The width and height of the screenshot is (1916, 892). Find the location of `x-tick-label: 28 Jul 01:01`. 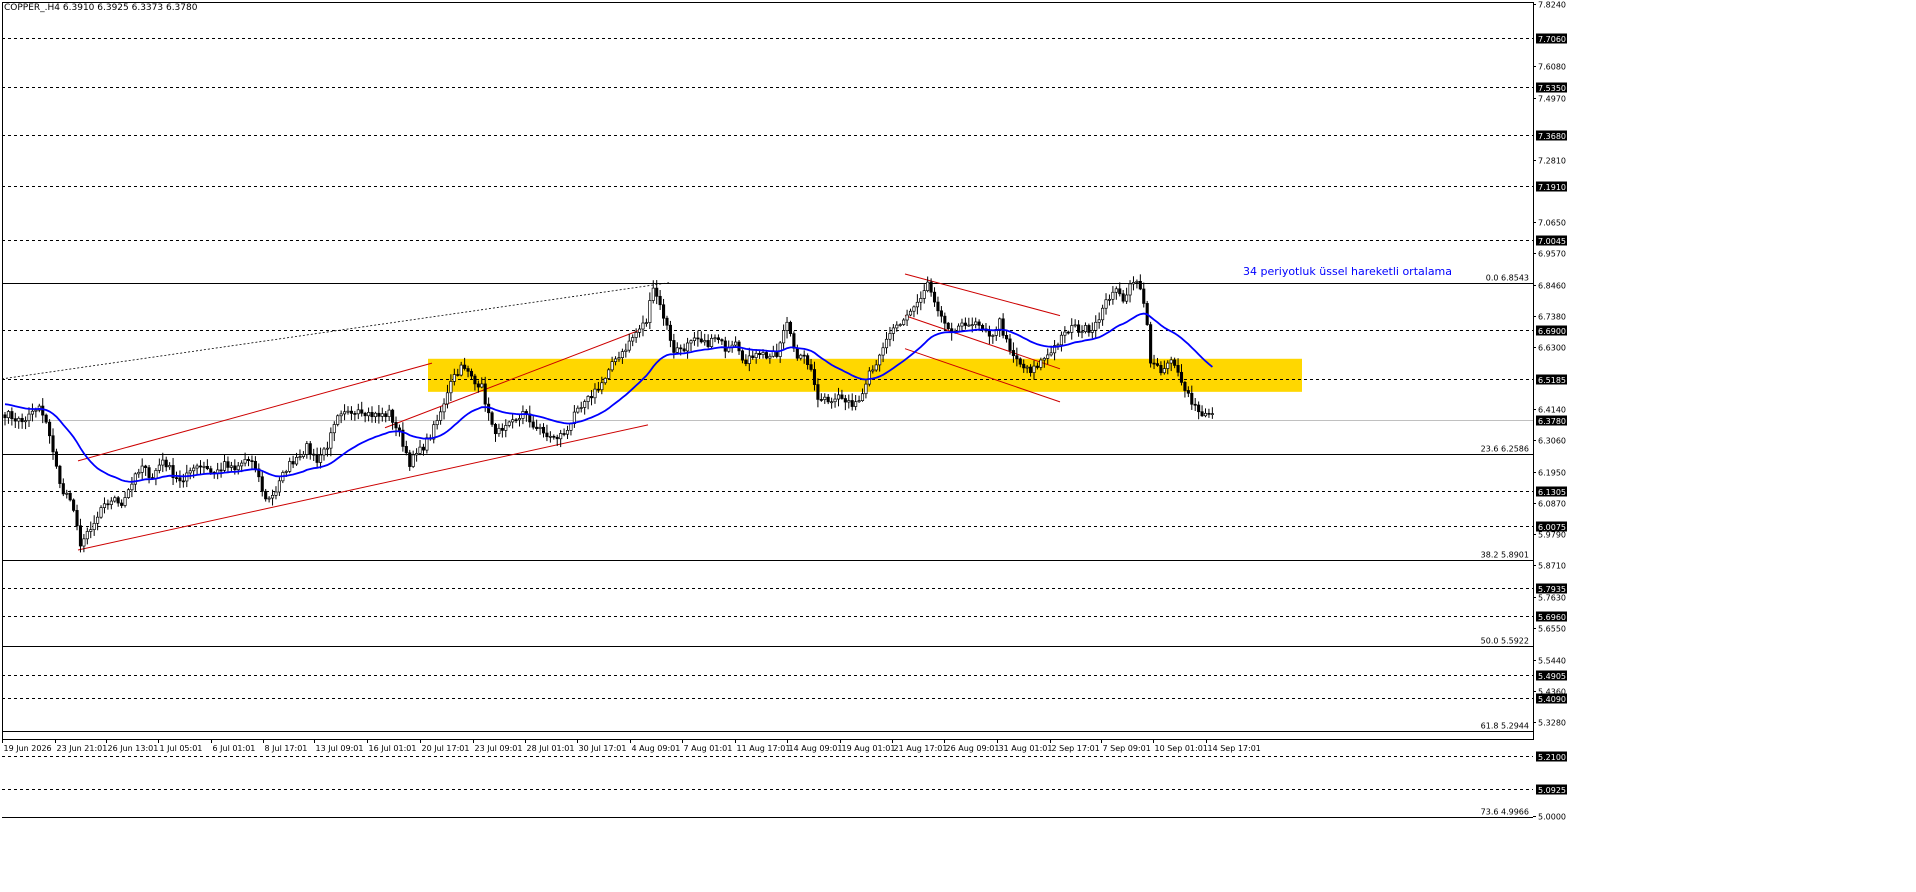

x-tick-label: 28 Jul 01:01 is located at coordinates (551, 748).